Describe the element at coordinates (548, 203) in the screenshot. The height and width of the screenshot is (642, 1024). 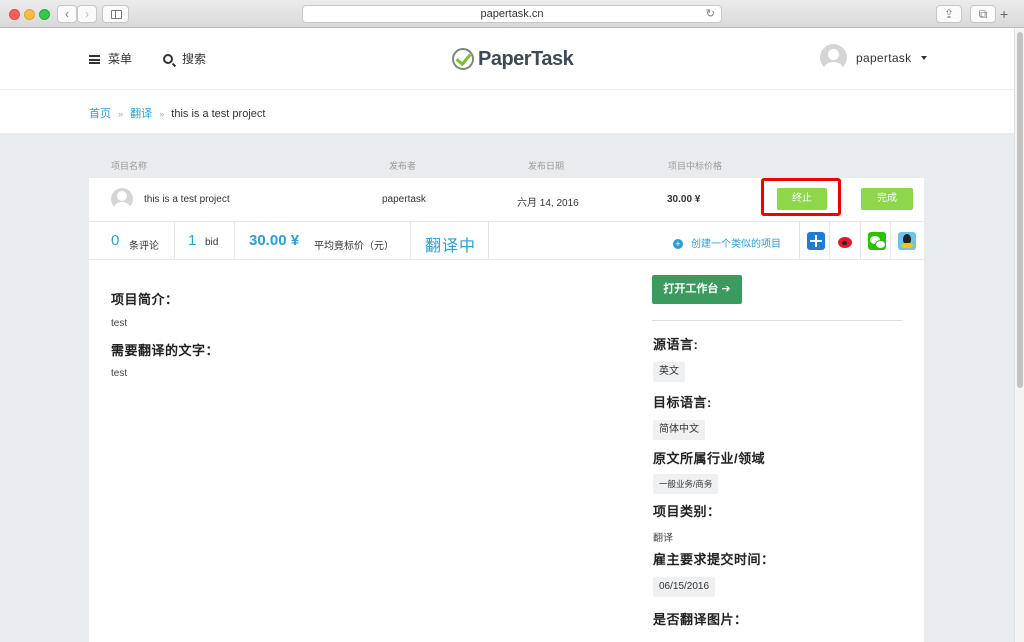
I see `project-date: 六月 14, 2016` at that location.